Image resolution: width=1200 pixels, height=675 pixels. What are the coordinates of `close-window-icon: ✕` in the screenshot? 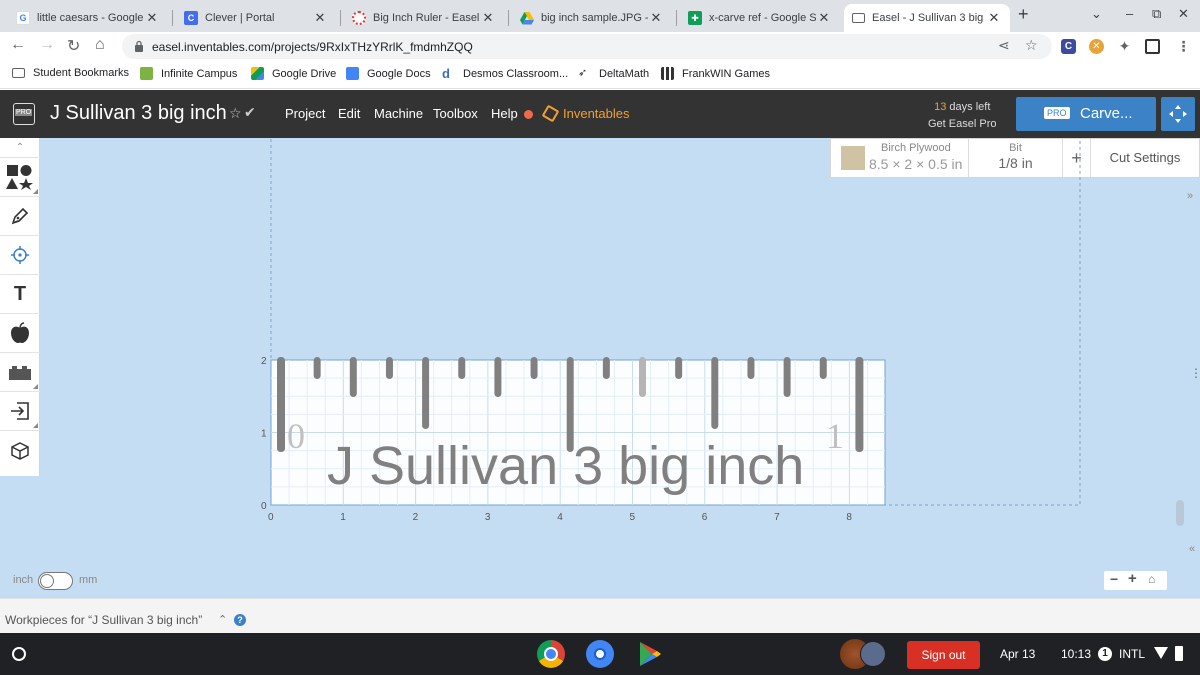 It's located at (1183, 14).